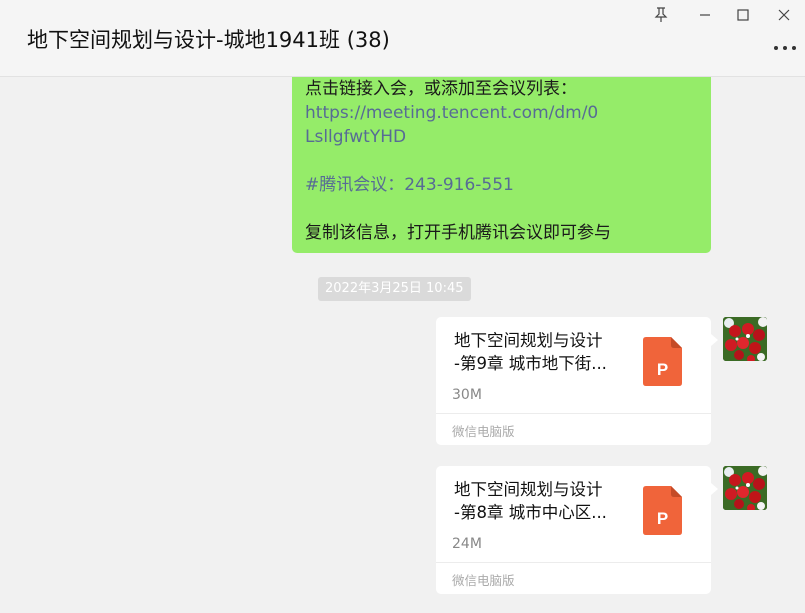  What do you see at coordinates (208, 40) in the screenshot?
I see `chat-title: 地下空间规划与设计-城地1941班 (38)` at bounding box center [208, 40].